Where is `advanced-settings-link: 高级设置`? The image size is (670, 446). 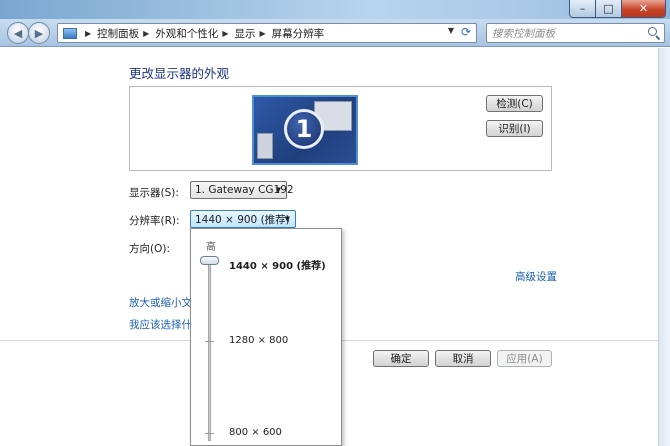 advanced-settings-link: 高级设置 is located at coordinates (536, 276).